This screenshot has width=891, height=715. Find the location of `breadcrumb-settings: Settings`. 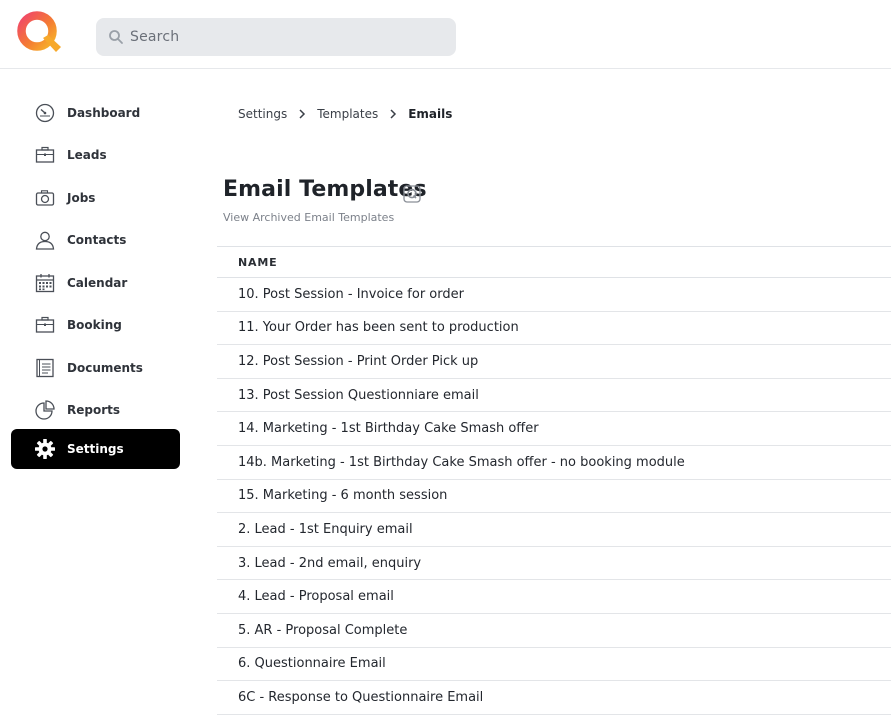

breadcrumb-settings: Settings is located at coordinates (262, 114).